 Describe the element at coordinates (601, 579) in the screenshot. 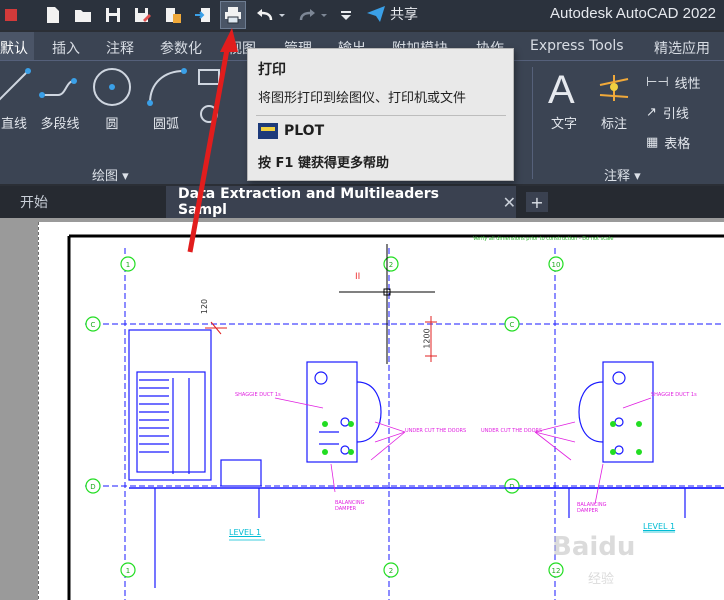

I see `baidu-watermark-sub: 经验` at that location.